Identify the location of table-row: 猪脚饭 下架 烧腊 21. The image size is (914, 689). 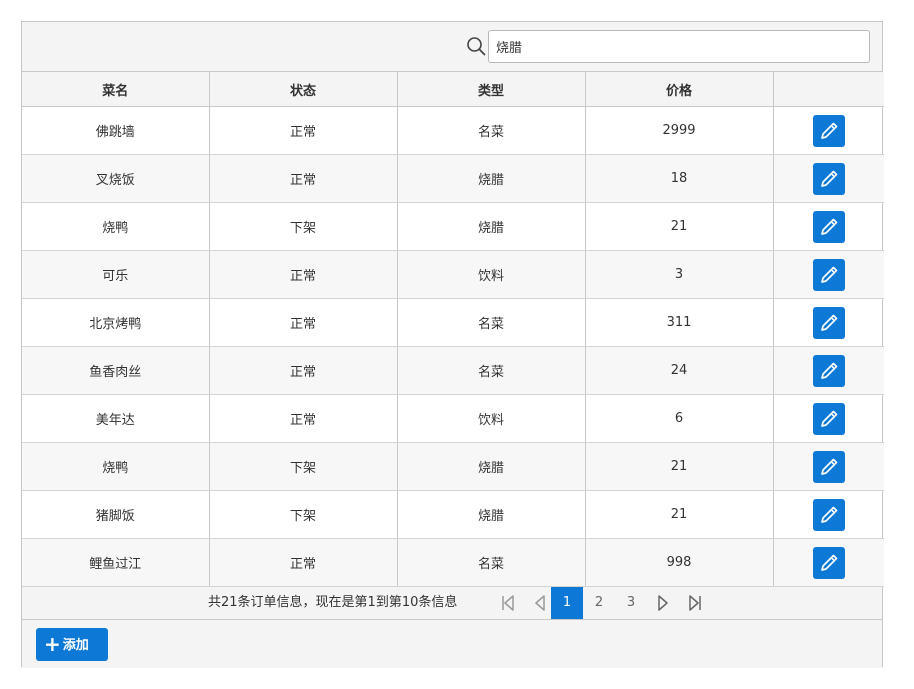
(453, 514).